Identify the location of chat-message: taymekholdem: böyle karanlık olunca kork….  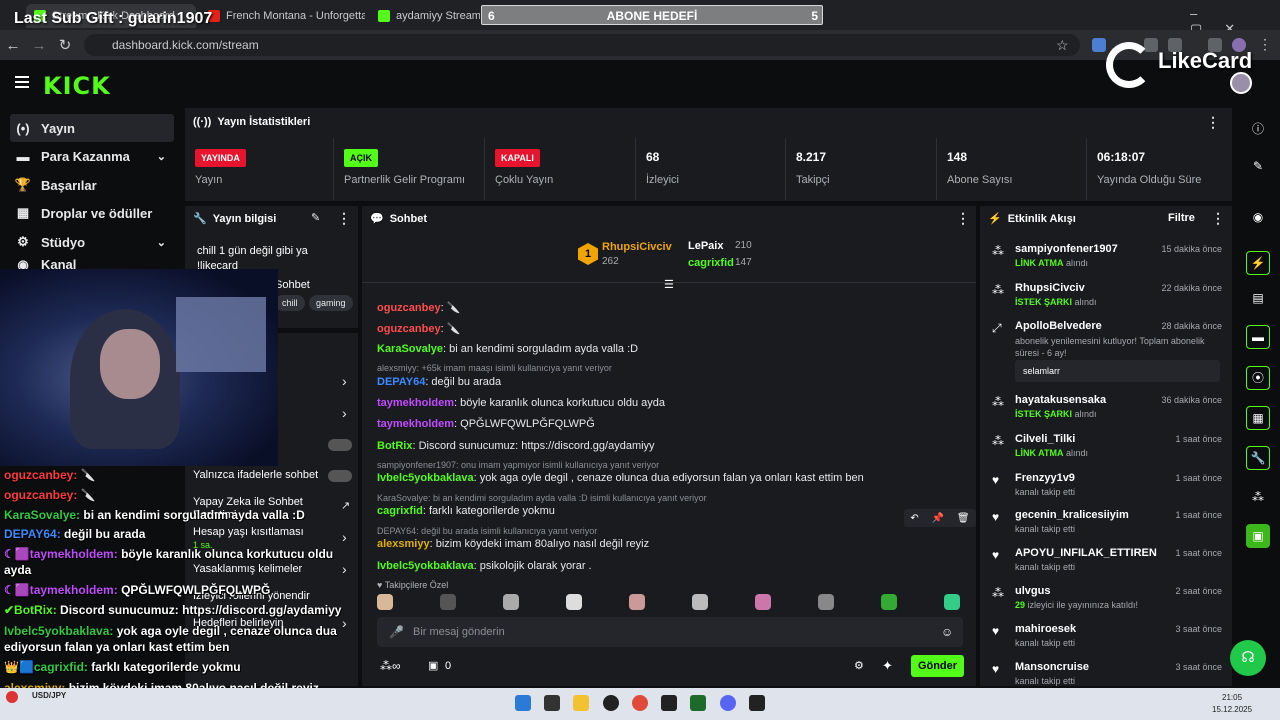
(521, 403).